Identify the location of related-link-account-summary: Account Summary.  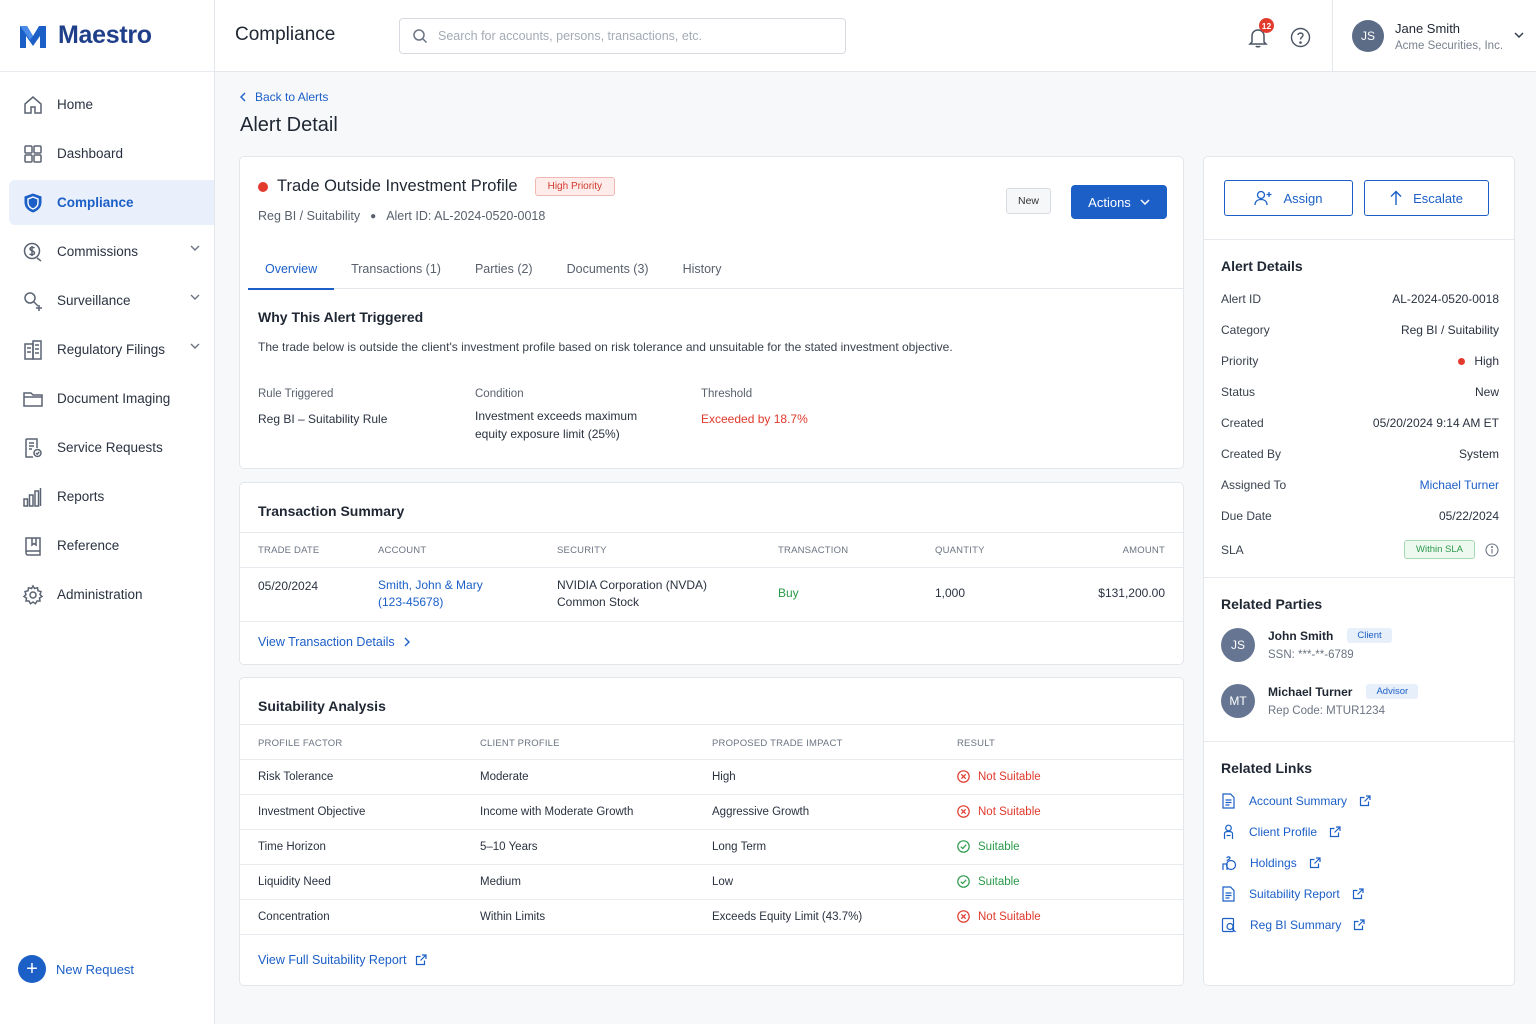
(1296, 801).